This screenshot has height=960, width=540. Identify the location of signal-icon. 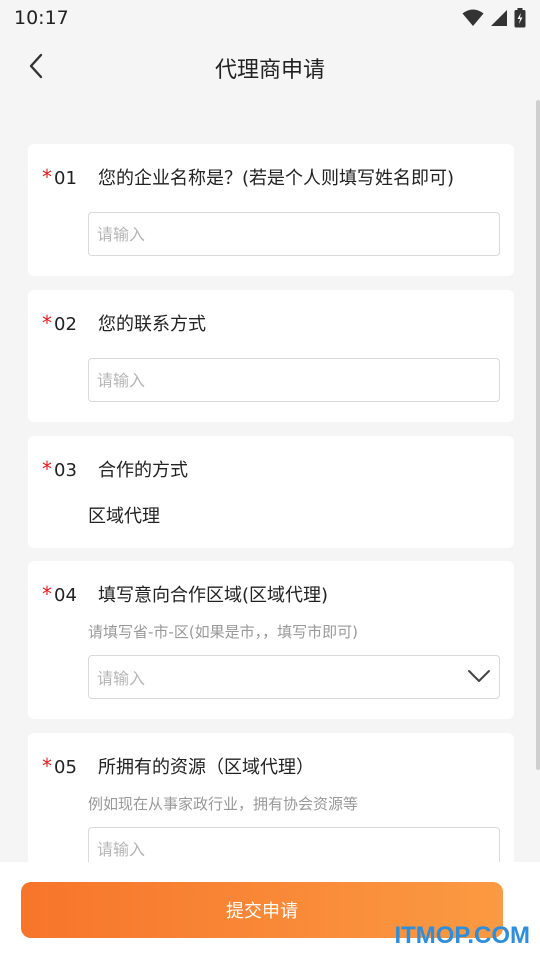
(499, 18).